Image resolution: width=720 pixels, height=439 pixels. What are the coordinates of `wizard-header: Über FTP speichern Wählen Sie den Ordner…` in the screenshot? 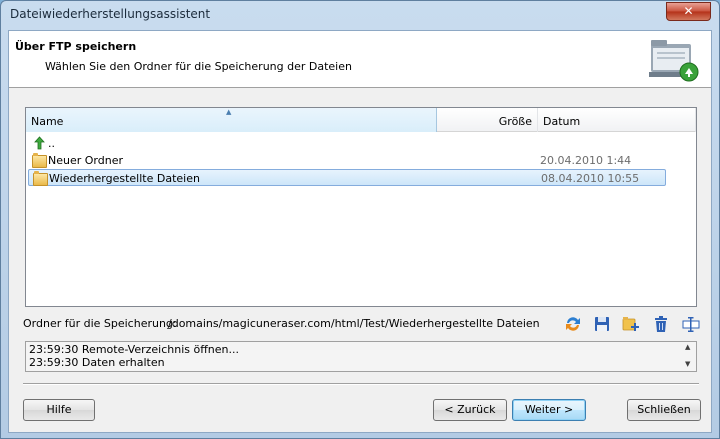 It's located at (360, 59).